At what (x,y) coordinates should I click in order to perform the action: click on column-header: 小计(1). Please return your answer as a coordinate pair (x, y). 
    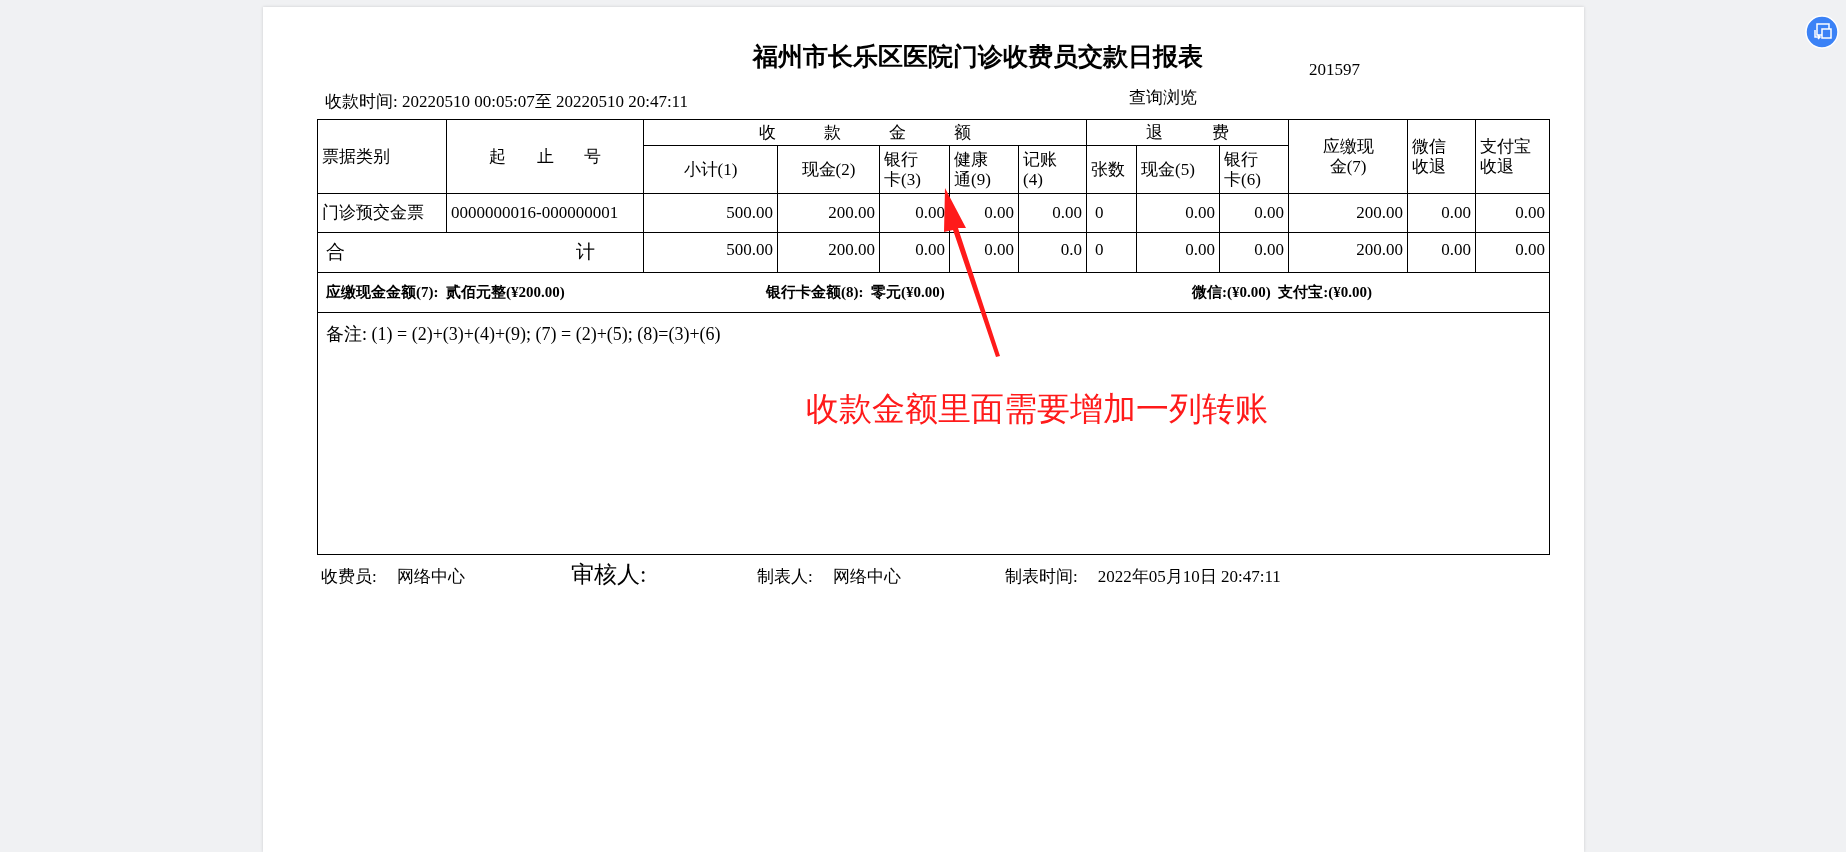
    Looking at the image, I should click on (710, 169).